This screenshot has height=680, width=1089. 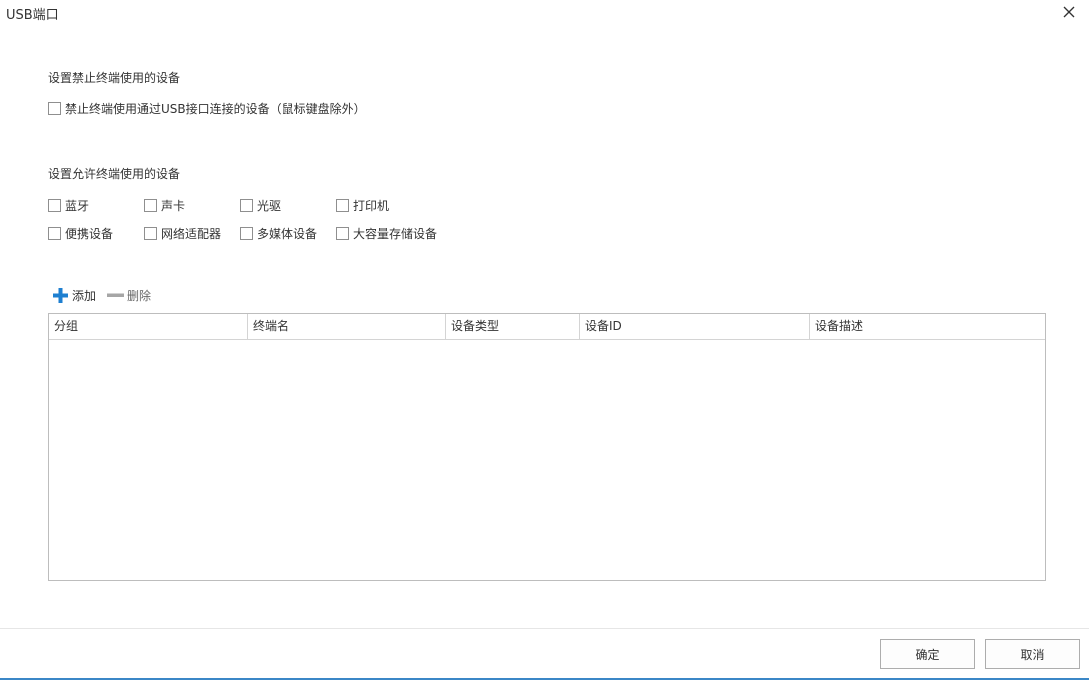 I want to click on checkbox-optical-drive: 光驱, so click(x=260, y=205).